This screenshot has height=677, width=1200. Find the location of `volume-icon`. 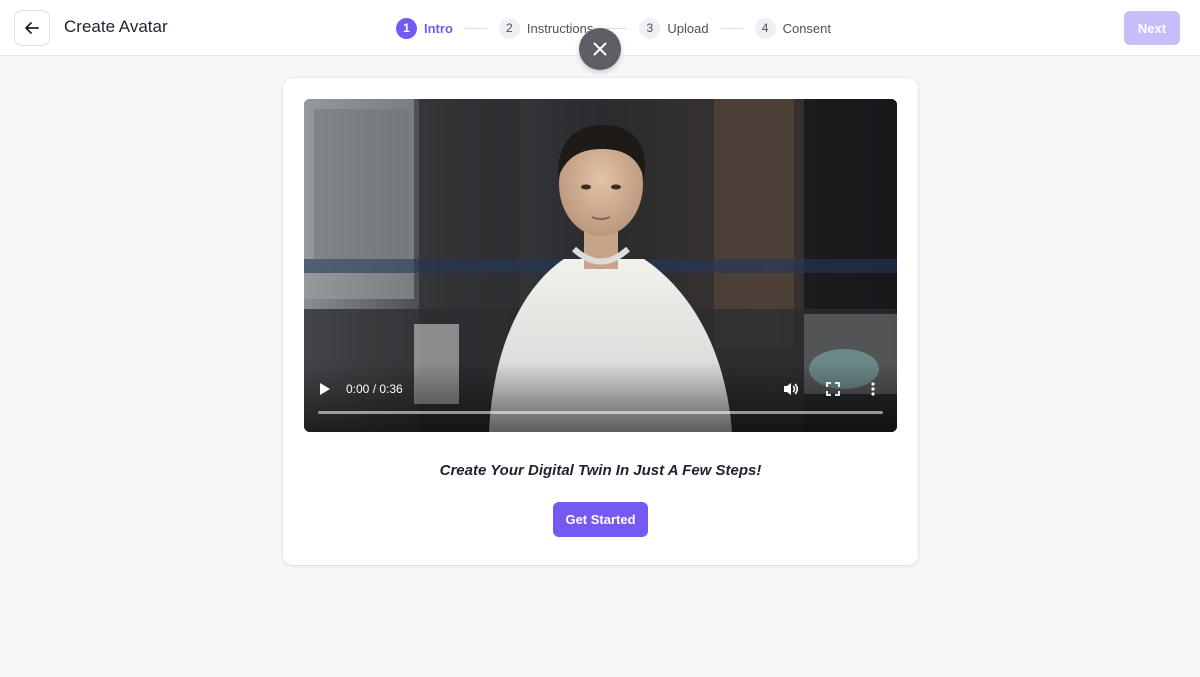

volume-icon is located at coordinates (791, 389).